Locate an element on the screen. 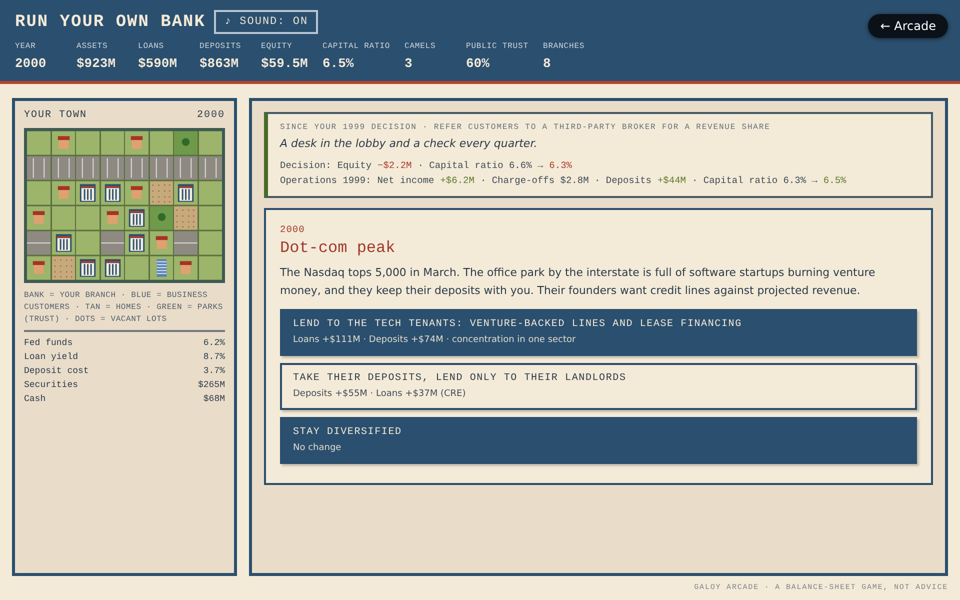 The width and height of the screenshot is (960, 600). game-title: RUN YOUR OWN BANK is located at coordinates (110, 22).